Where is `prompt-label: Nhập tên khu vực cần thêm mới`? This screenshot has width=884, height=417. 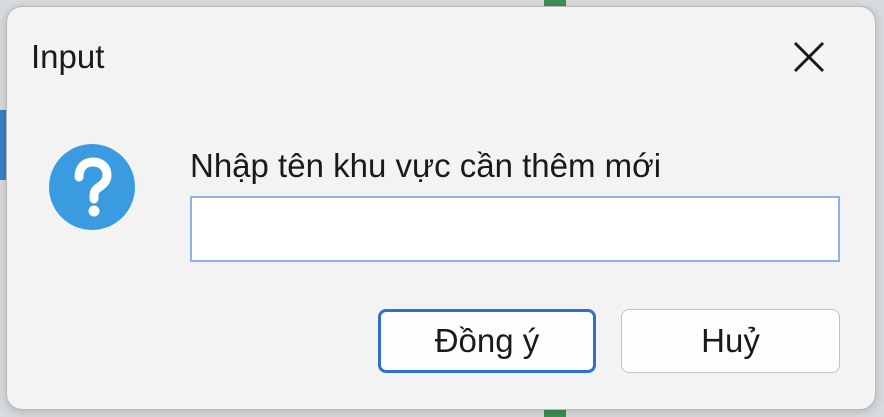
prompt-label: Nhập tên khu vực cần thêm mới is located at coordinates (426, 165).